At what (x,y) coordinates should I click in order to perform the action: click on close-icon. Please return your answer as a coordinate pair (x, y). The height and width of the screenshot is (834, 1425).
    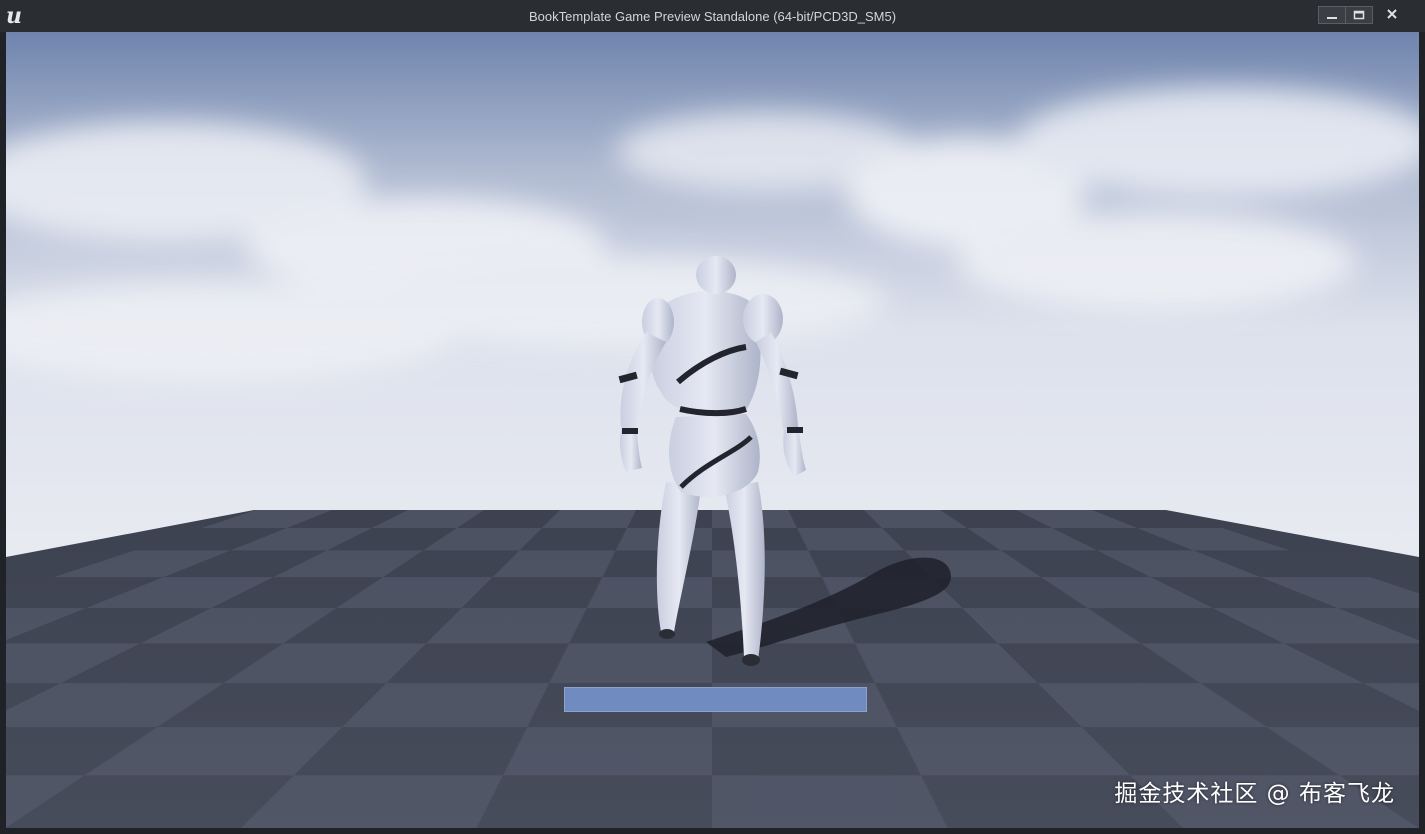
    Looking at the image, I should click on (1392, 14).